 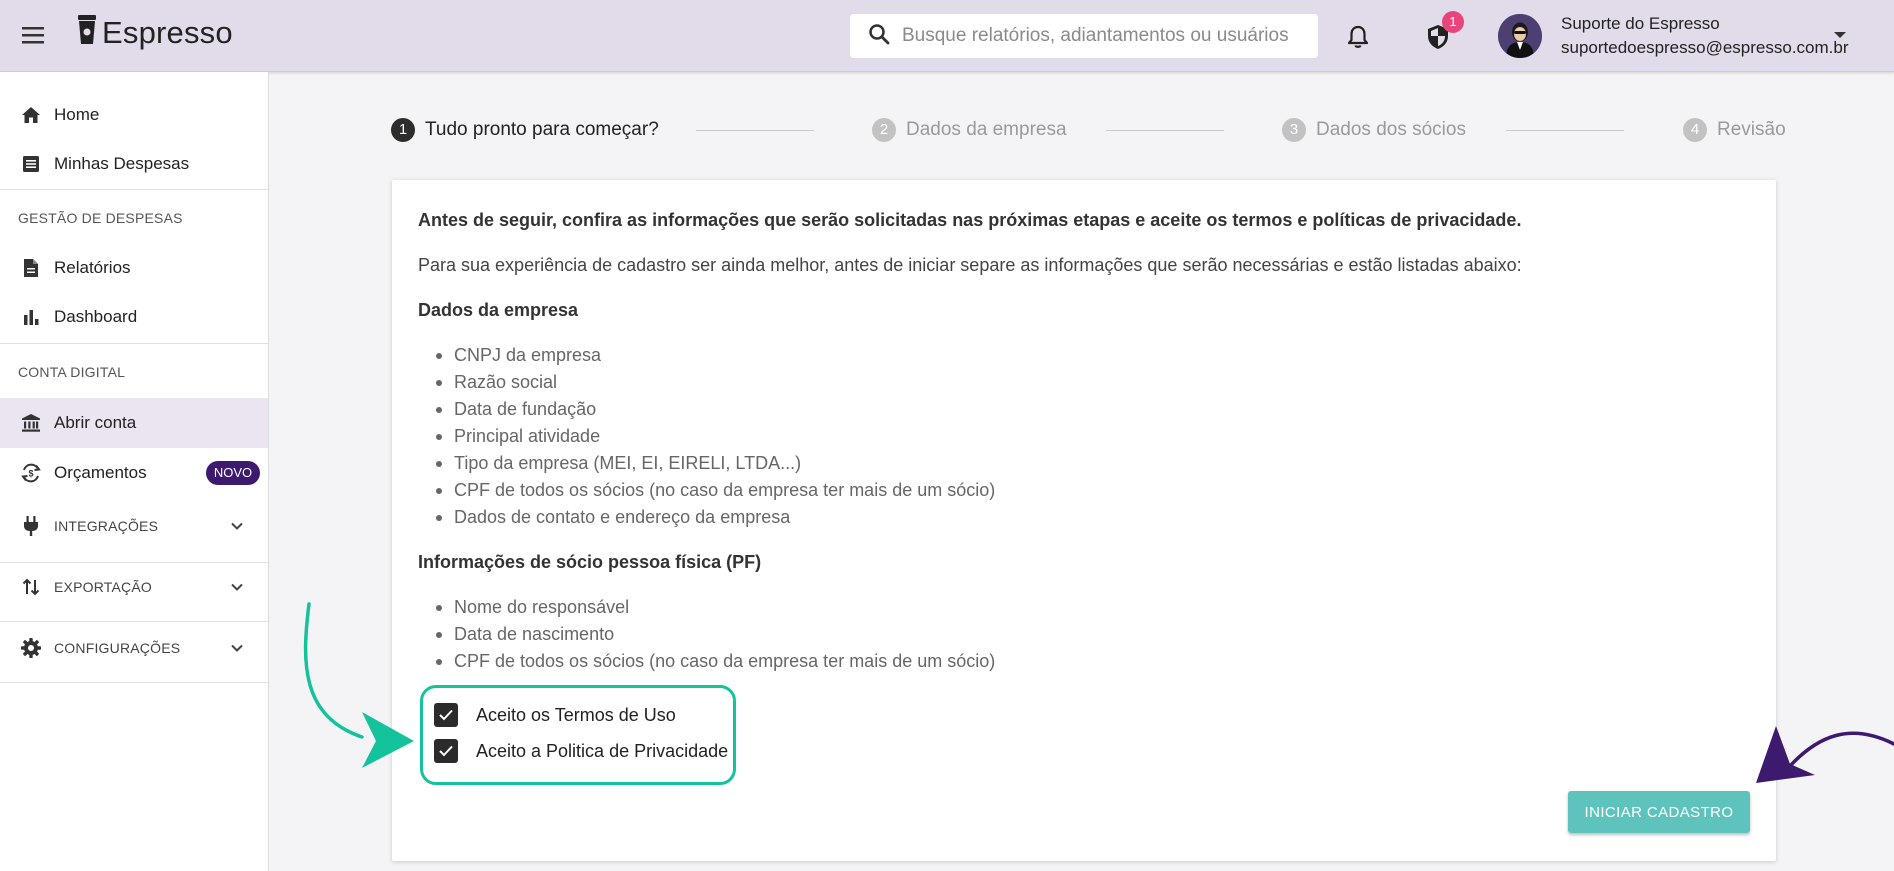 I want to click on terms-checkbox-row: Aceito os Termos de Uso, so click(x=555, y=715).